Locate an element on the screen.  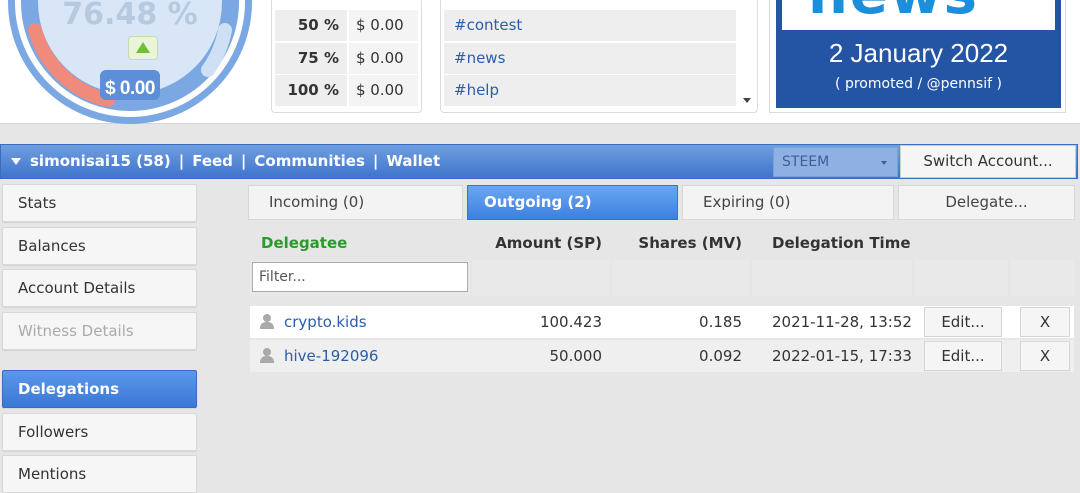
amount-cell: 50.000 is located at coordinates (576, 356).